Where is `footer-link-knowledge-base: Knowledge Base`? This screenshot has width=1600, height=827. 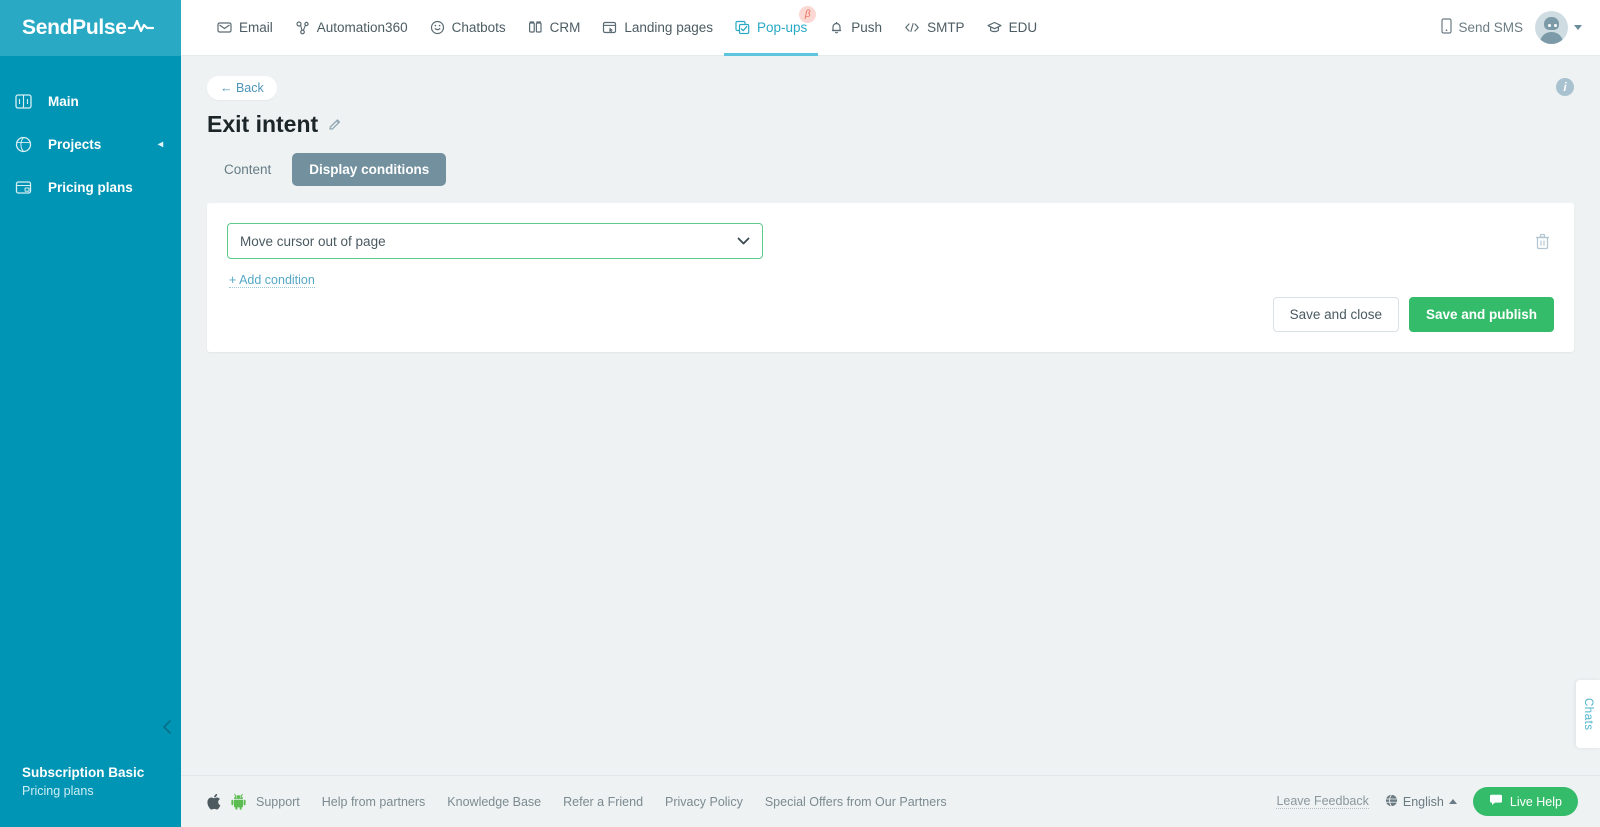
footer-link-knowledge-base: Knowledge Base is located at coordinates (494, 802).